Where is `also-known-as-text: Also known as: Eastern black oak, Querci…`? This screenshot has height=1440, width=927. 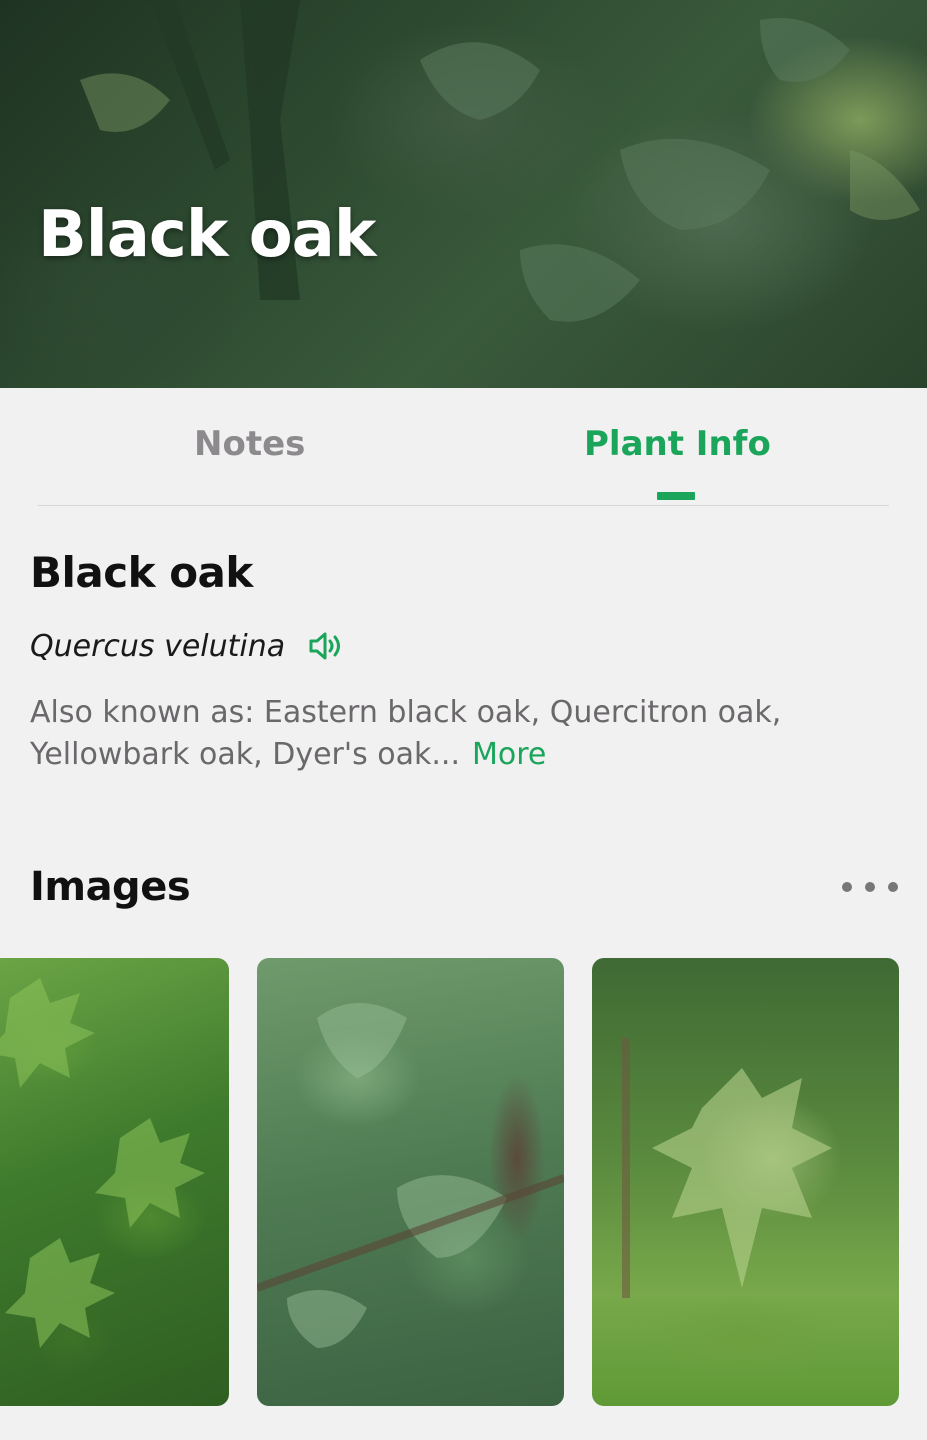
also-known-as-text: Also known as: Eastern black oak, Querci… is located at coordinates (406, 733).